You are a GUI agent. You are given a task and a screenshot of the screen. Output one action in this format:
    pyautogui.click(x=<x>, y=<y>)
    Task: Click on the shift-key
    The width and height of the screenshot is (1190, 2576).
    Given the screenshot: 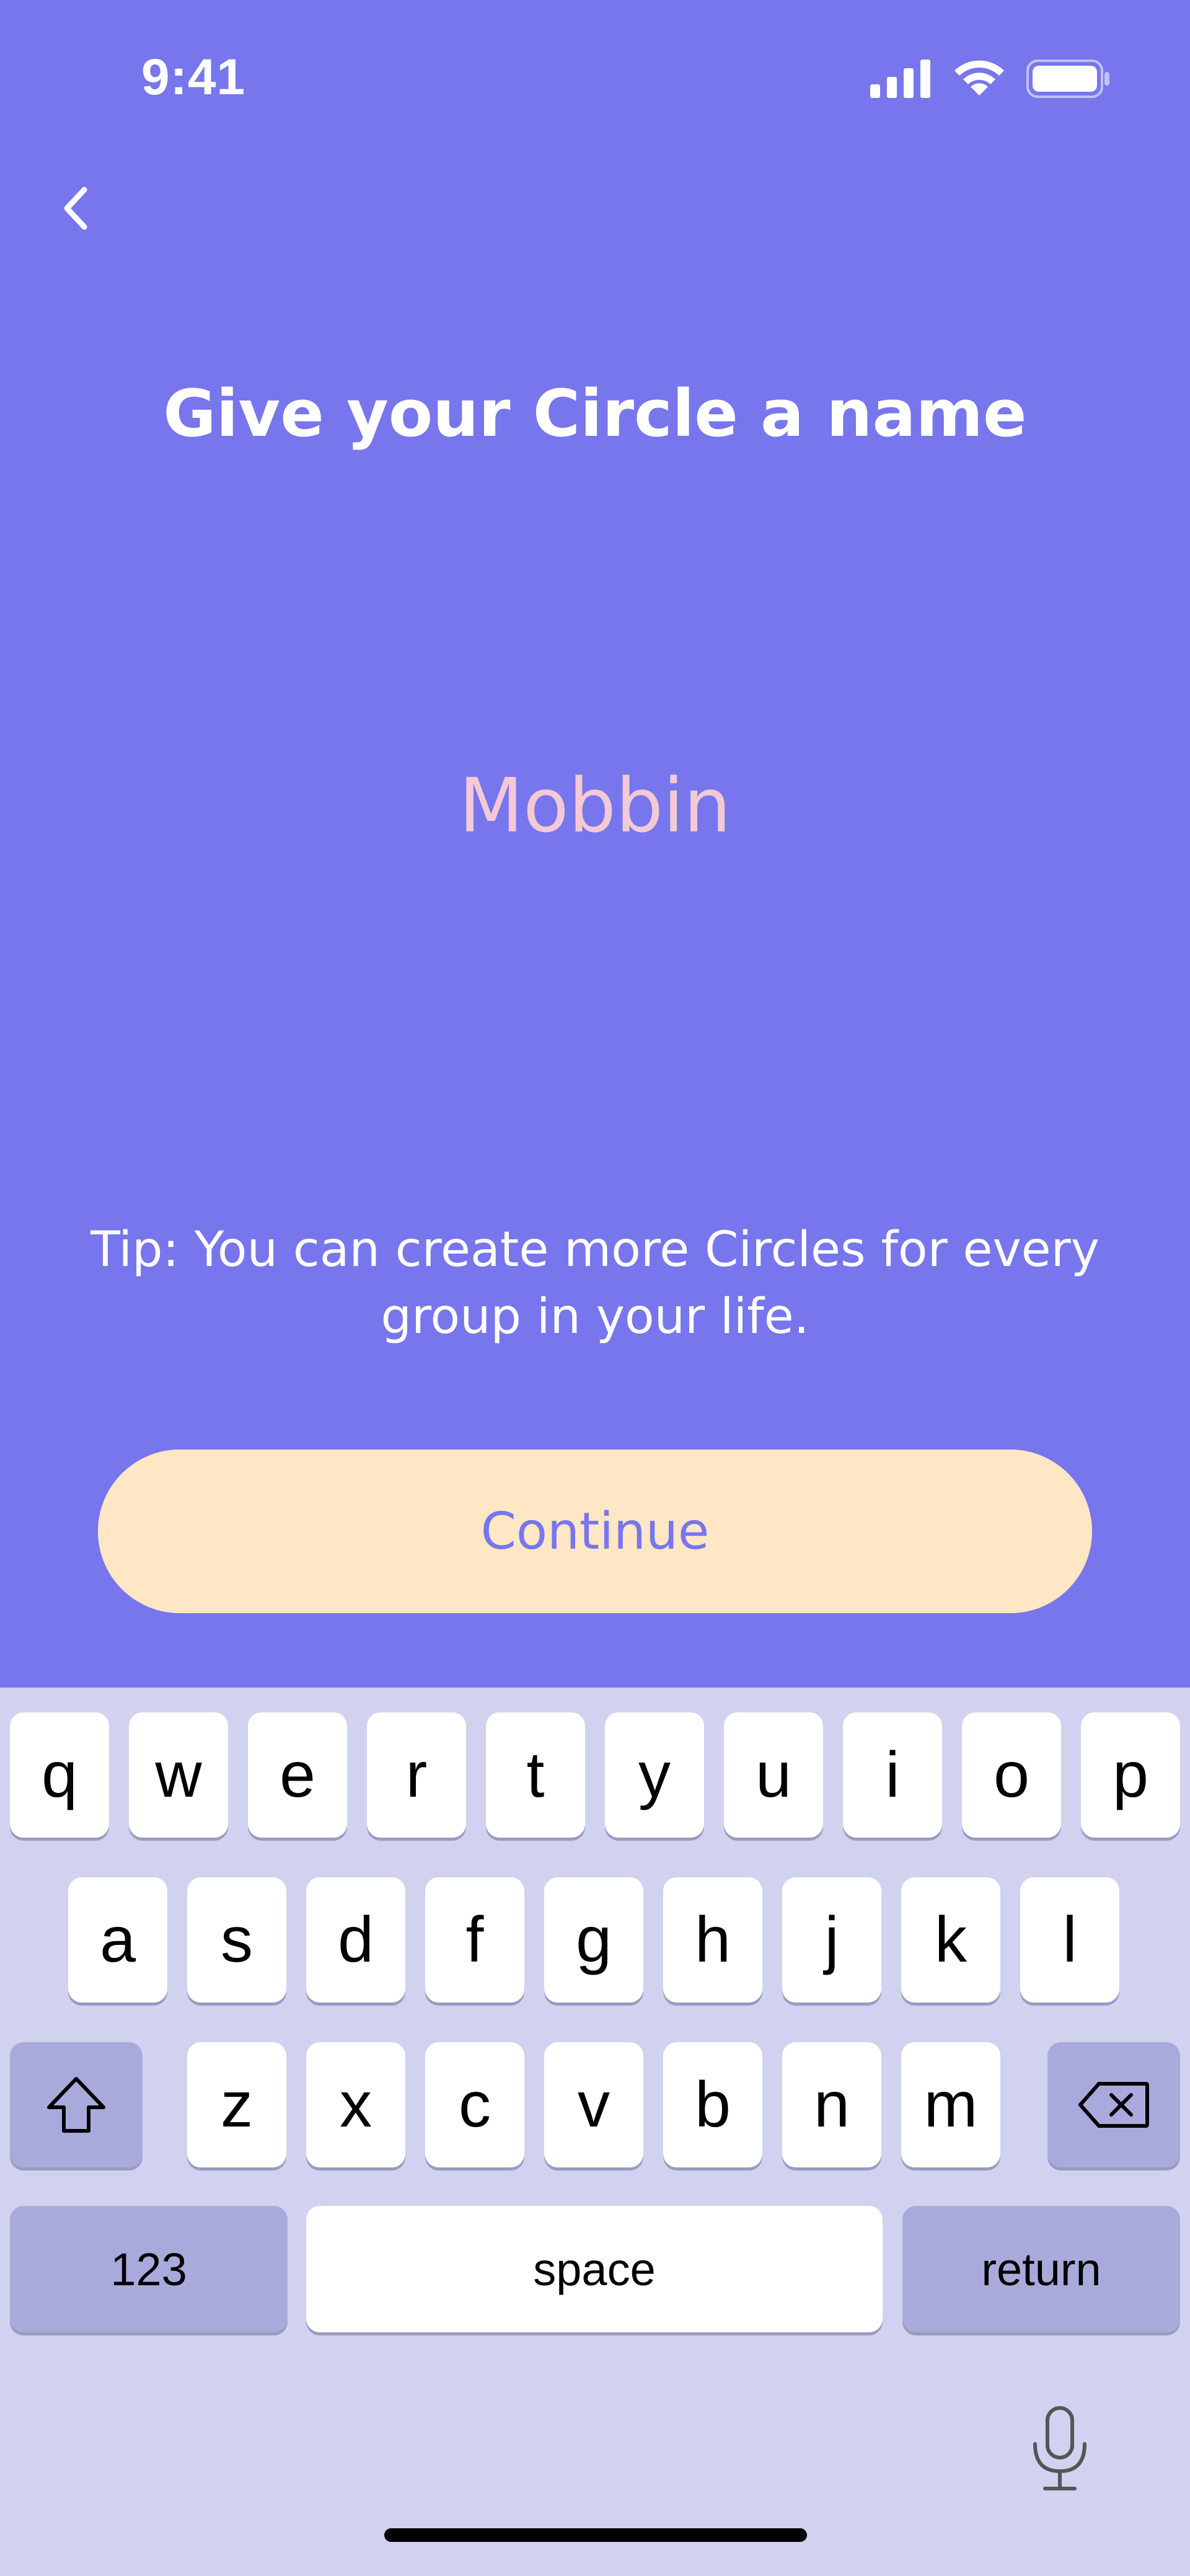 What is the action you would take?
    pyautogui.click(x=76, y=2104)
    